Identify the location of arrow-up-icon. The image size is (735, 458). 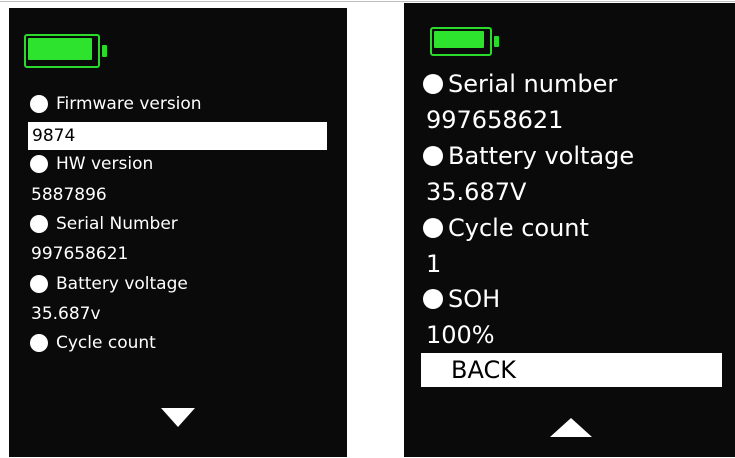
(571, 427).